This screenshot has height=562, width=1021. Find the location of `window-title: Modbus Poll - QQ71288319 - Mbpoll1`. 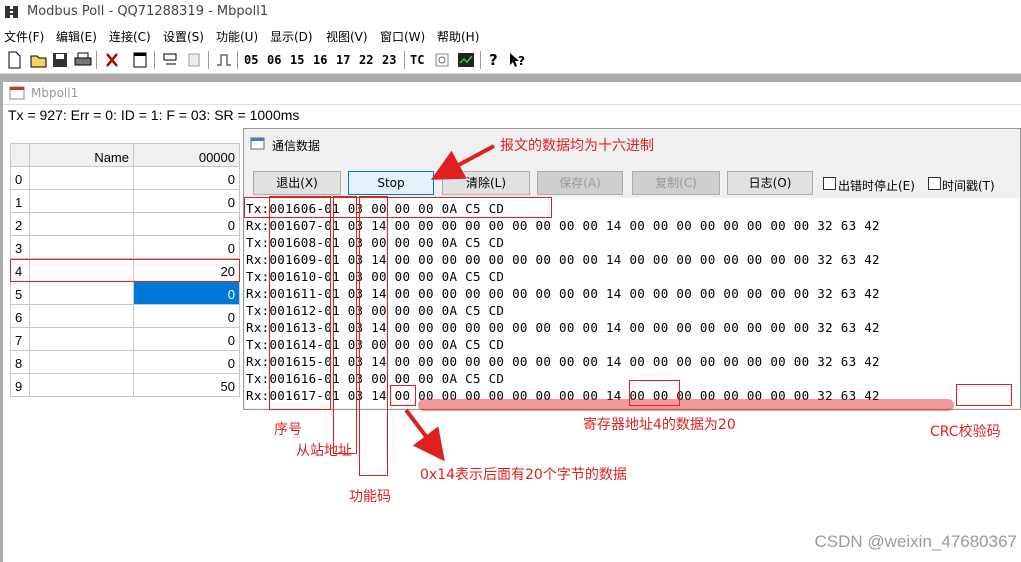

window-title: Modbus Poll - QQ71288319 - Mbpoll1 is located at coordinates (148, 11).